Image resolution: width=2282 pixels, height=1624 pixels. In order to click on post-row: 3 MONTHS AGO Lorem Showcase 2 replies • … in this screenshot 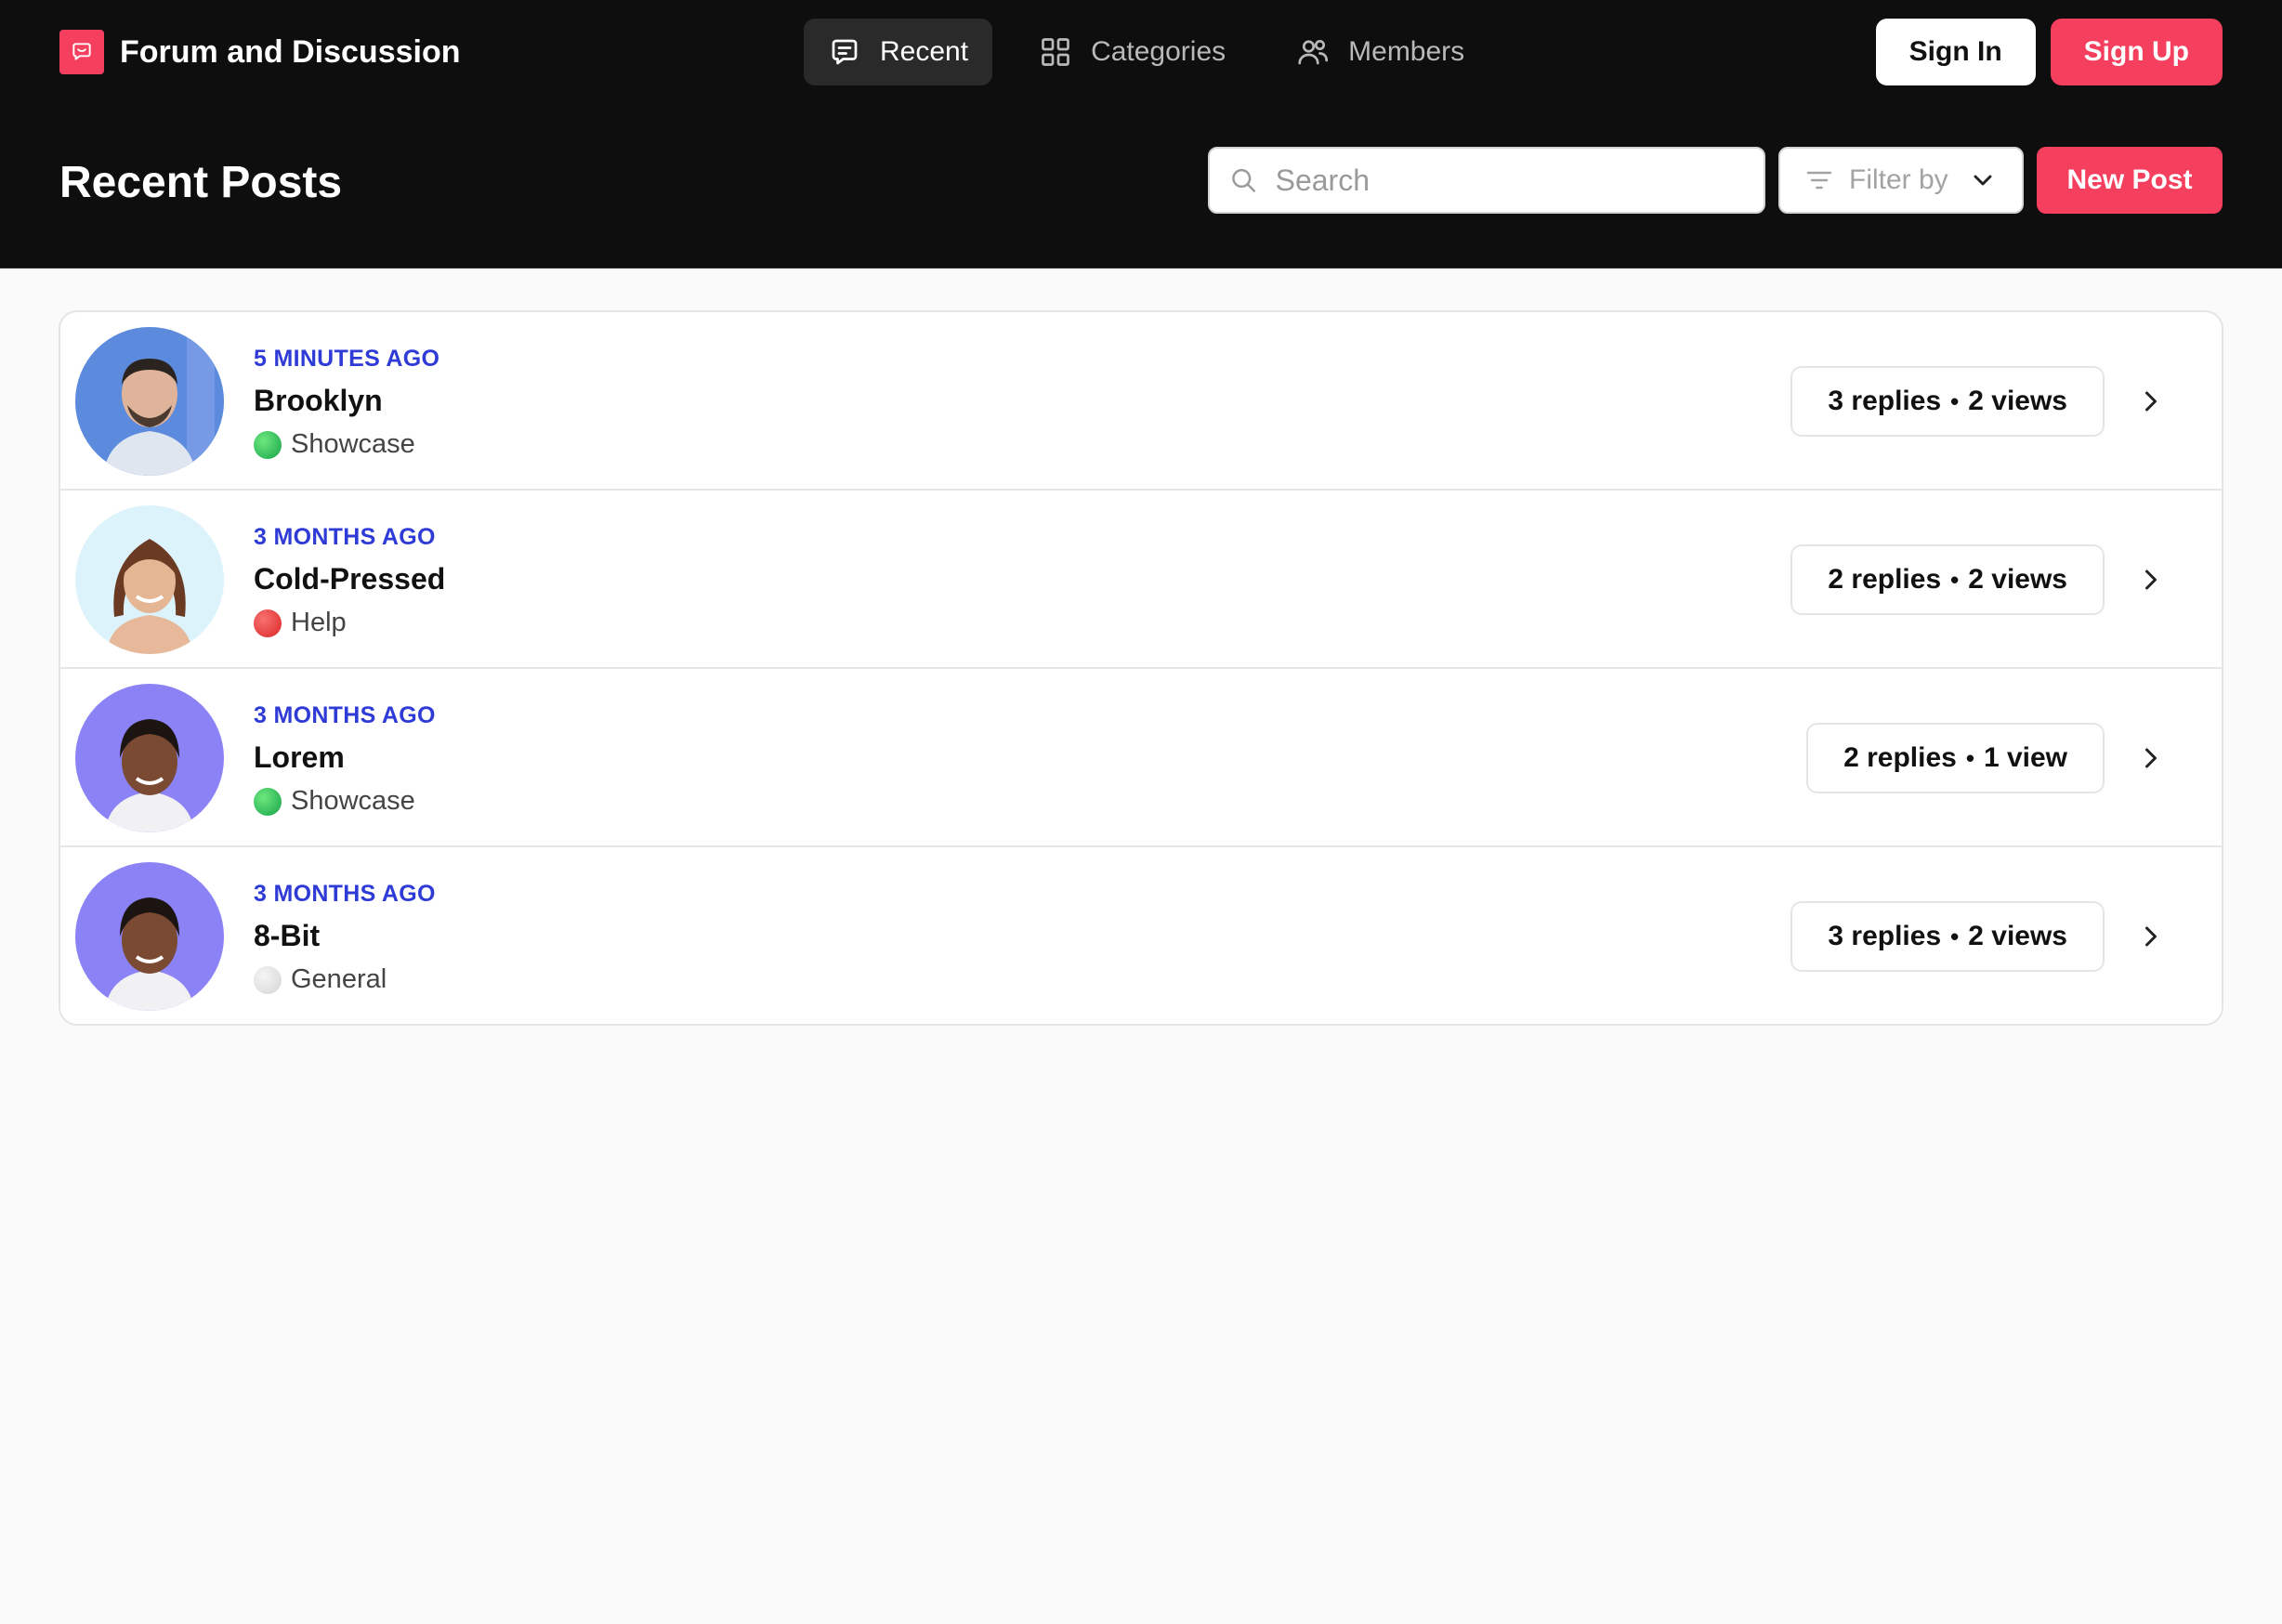, I will do `click(1141, 758)`.